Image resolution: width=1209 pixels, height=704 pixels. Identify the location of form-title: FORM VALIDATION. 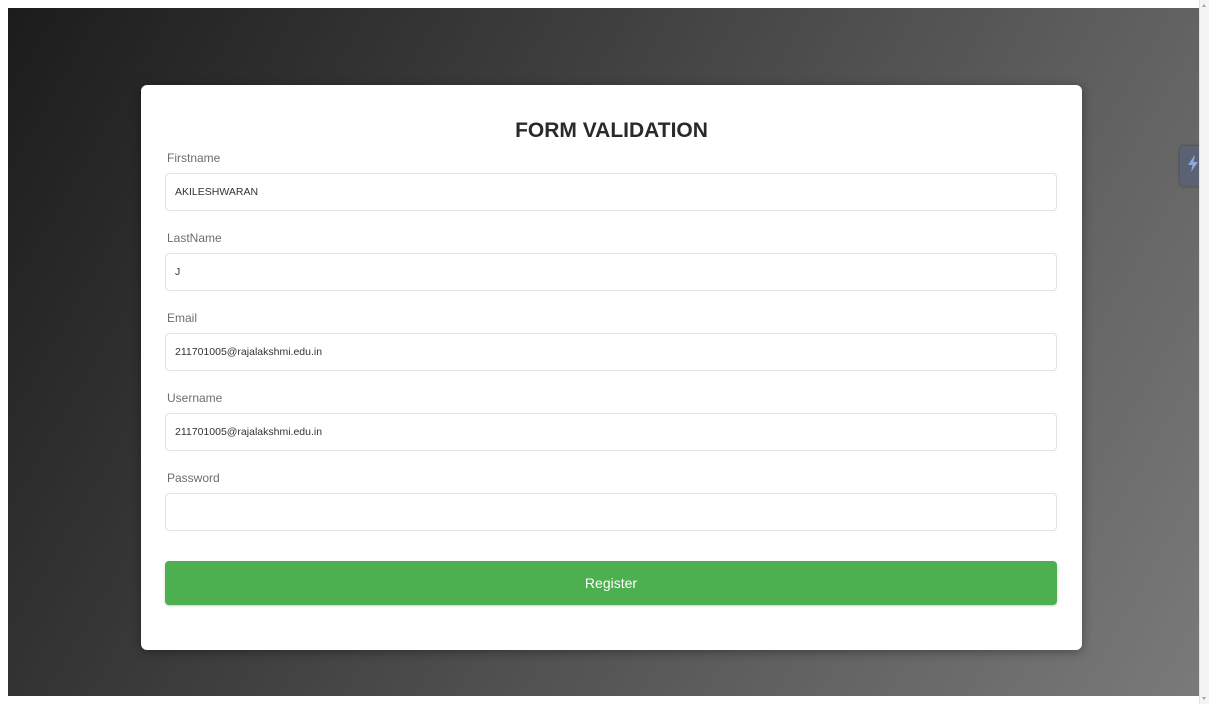
(611, 130).